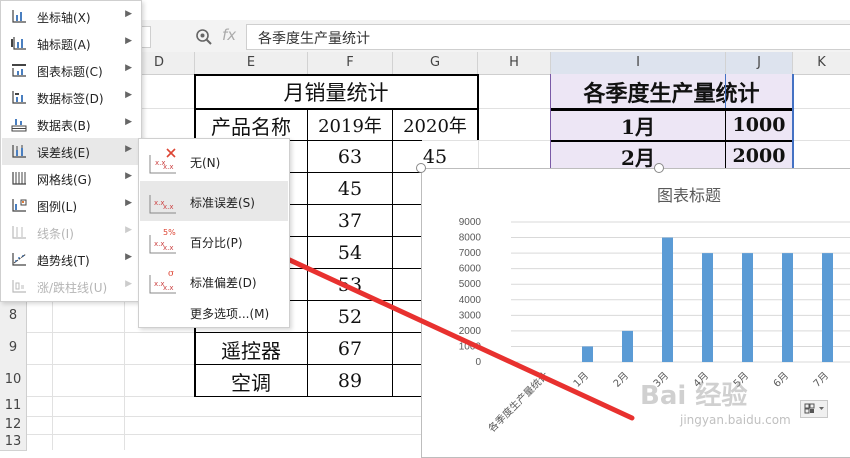 This screenshot has height=458, width=850. What do you see at coordinates (214, 201) in the screenshot?
I see `submenu-item-standard-error: x.x x.x 标准误差(S)` at bounding box center [214, 201].